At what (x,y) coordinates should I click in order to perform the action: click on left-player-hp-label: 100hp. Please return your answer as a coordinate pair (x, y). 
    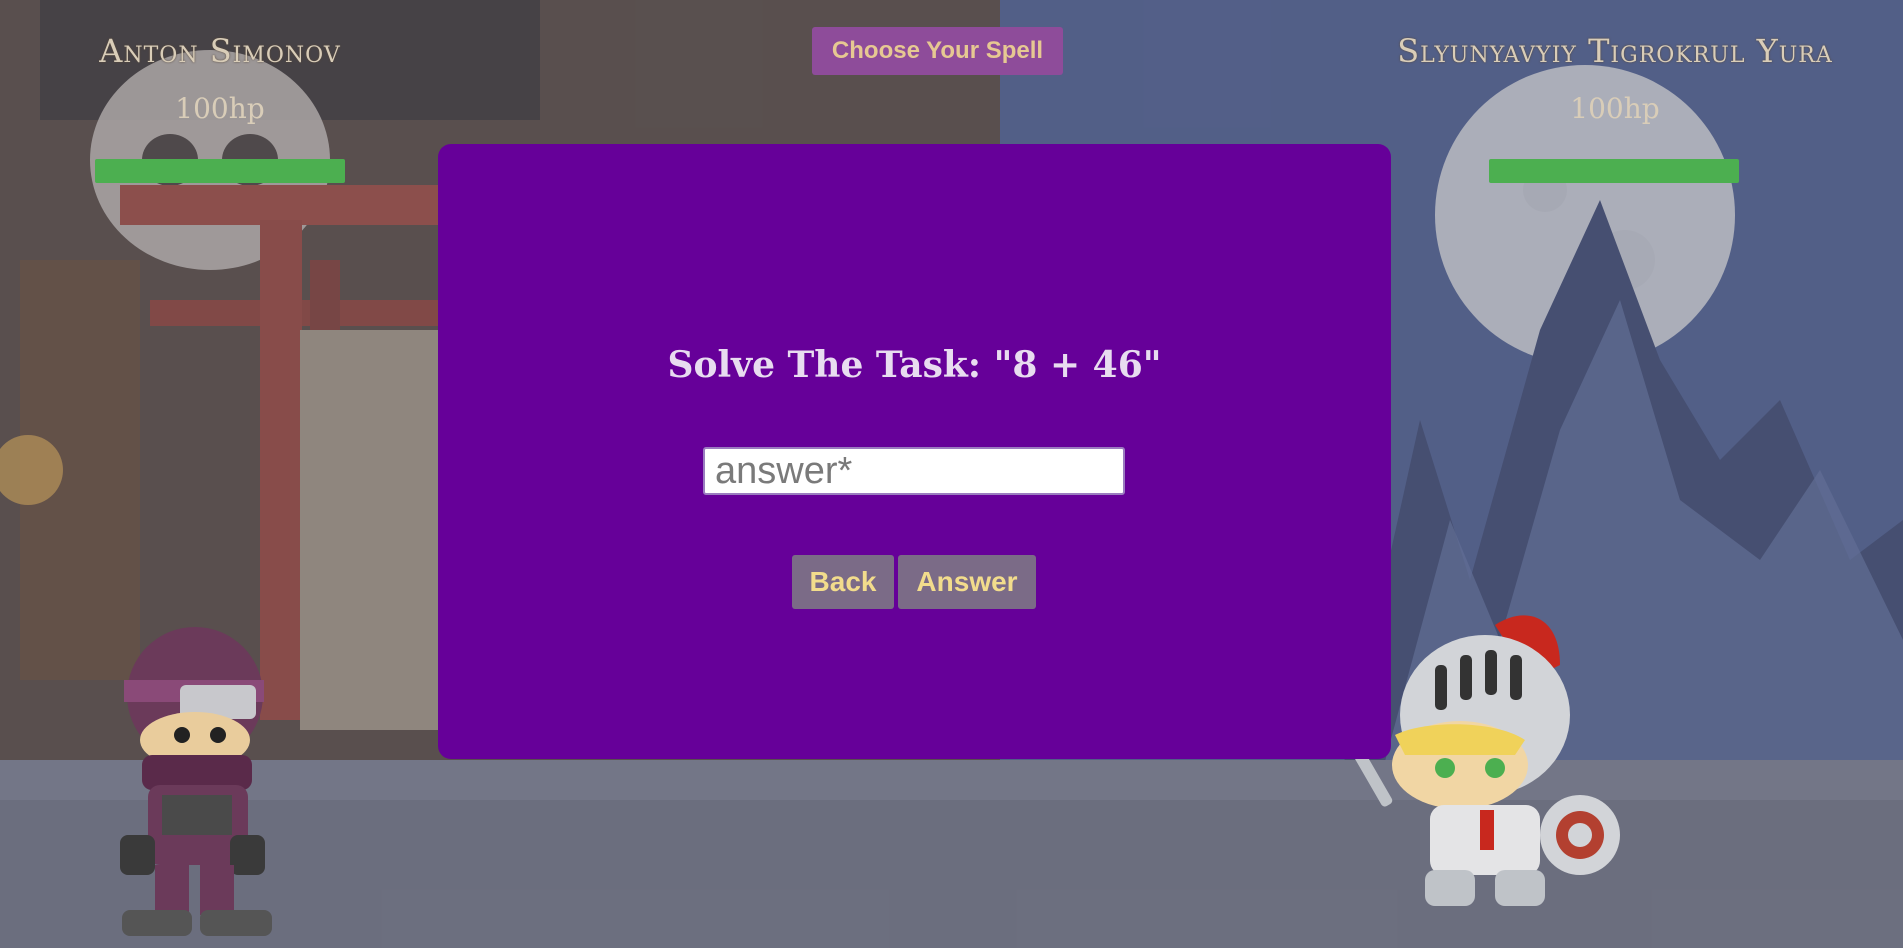
    Looking at the image, I should click on (220, 108).